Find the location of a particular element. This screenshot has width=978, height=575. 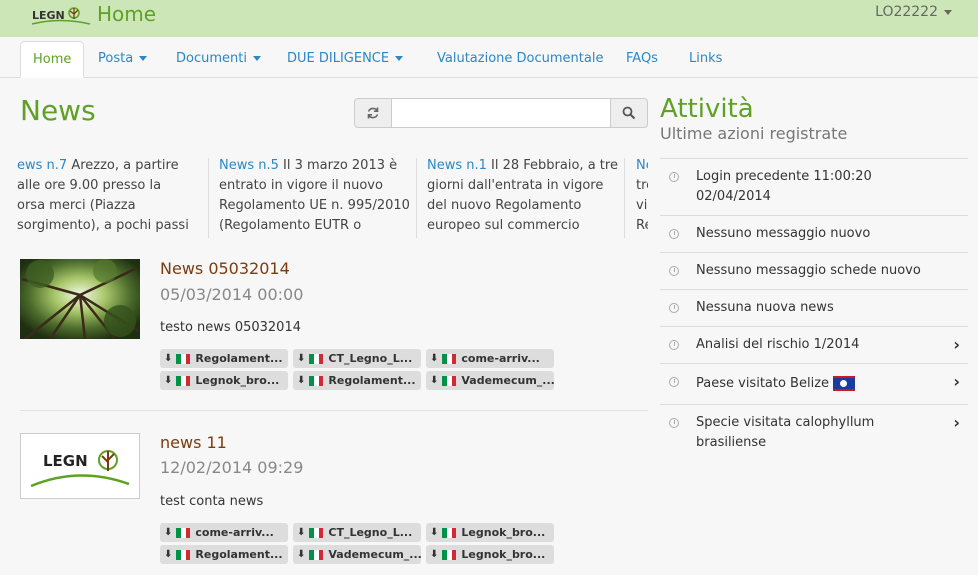

belize-flag-icon is located at coordinates (844, 383).